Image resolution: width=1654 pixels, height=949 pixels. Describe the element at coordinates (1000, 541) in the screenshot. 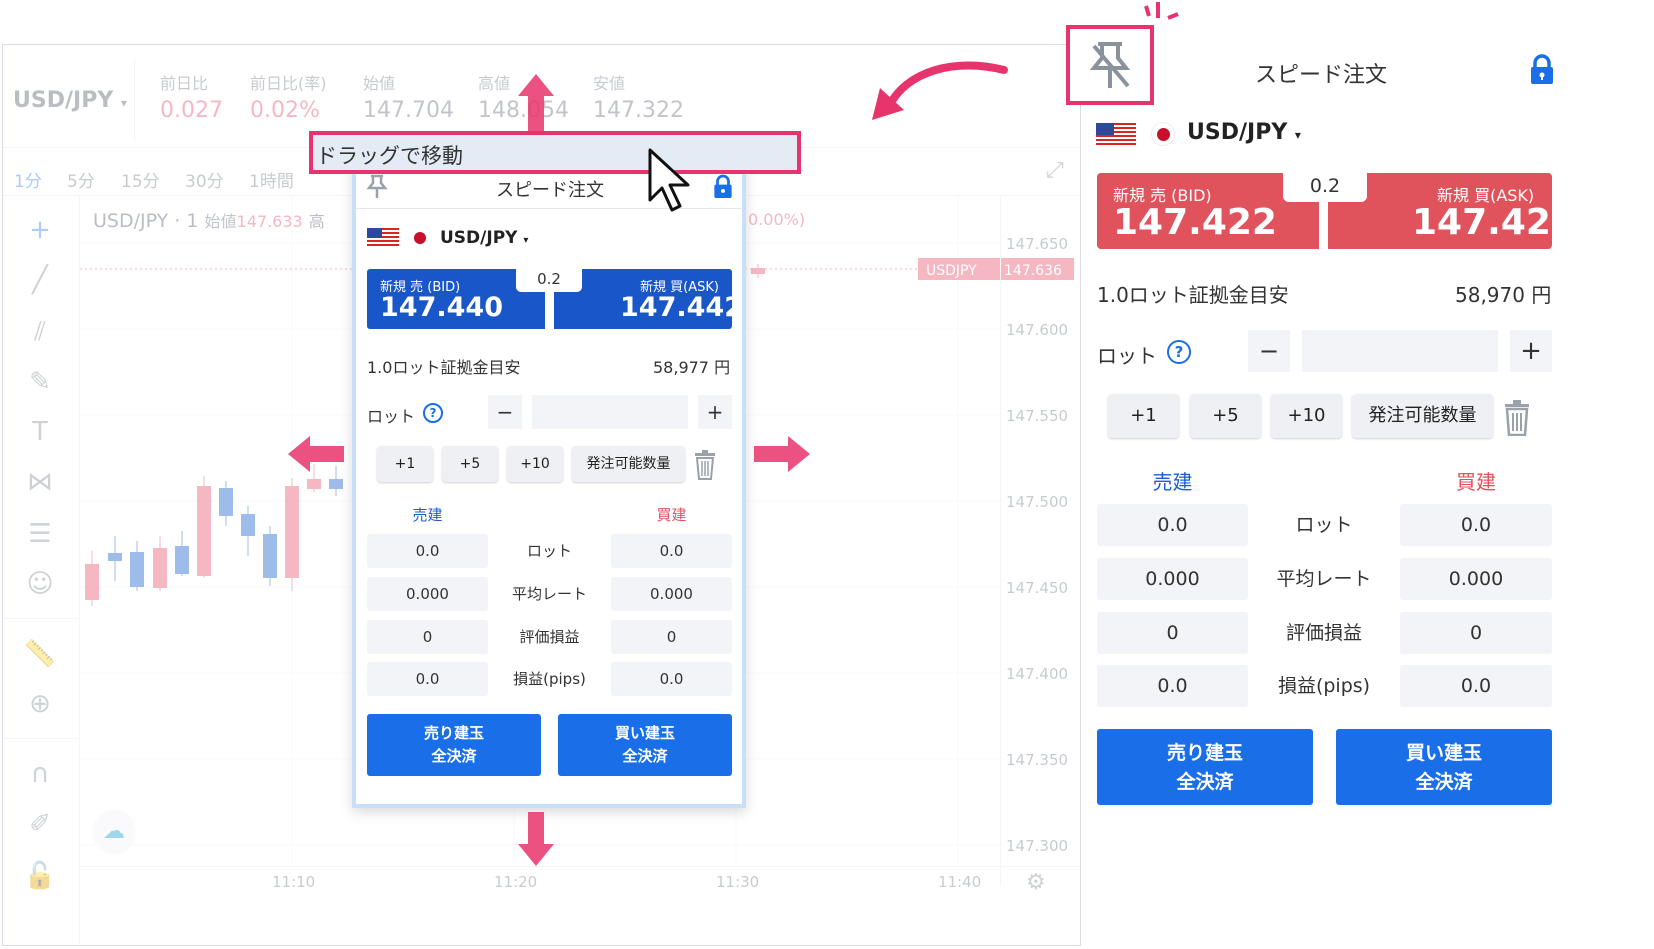

I see `price-axis-divider` at that location.